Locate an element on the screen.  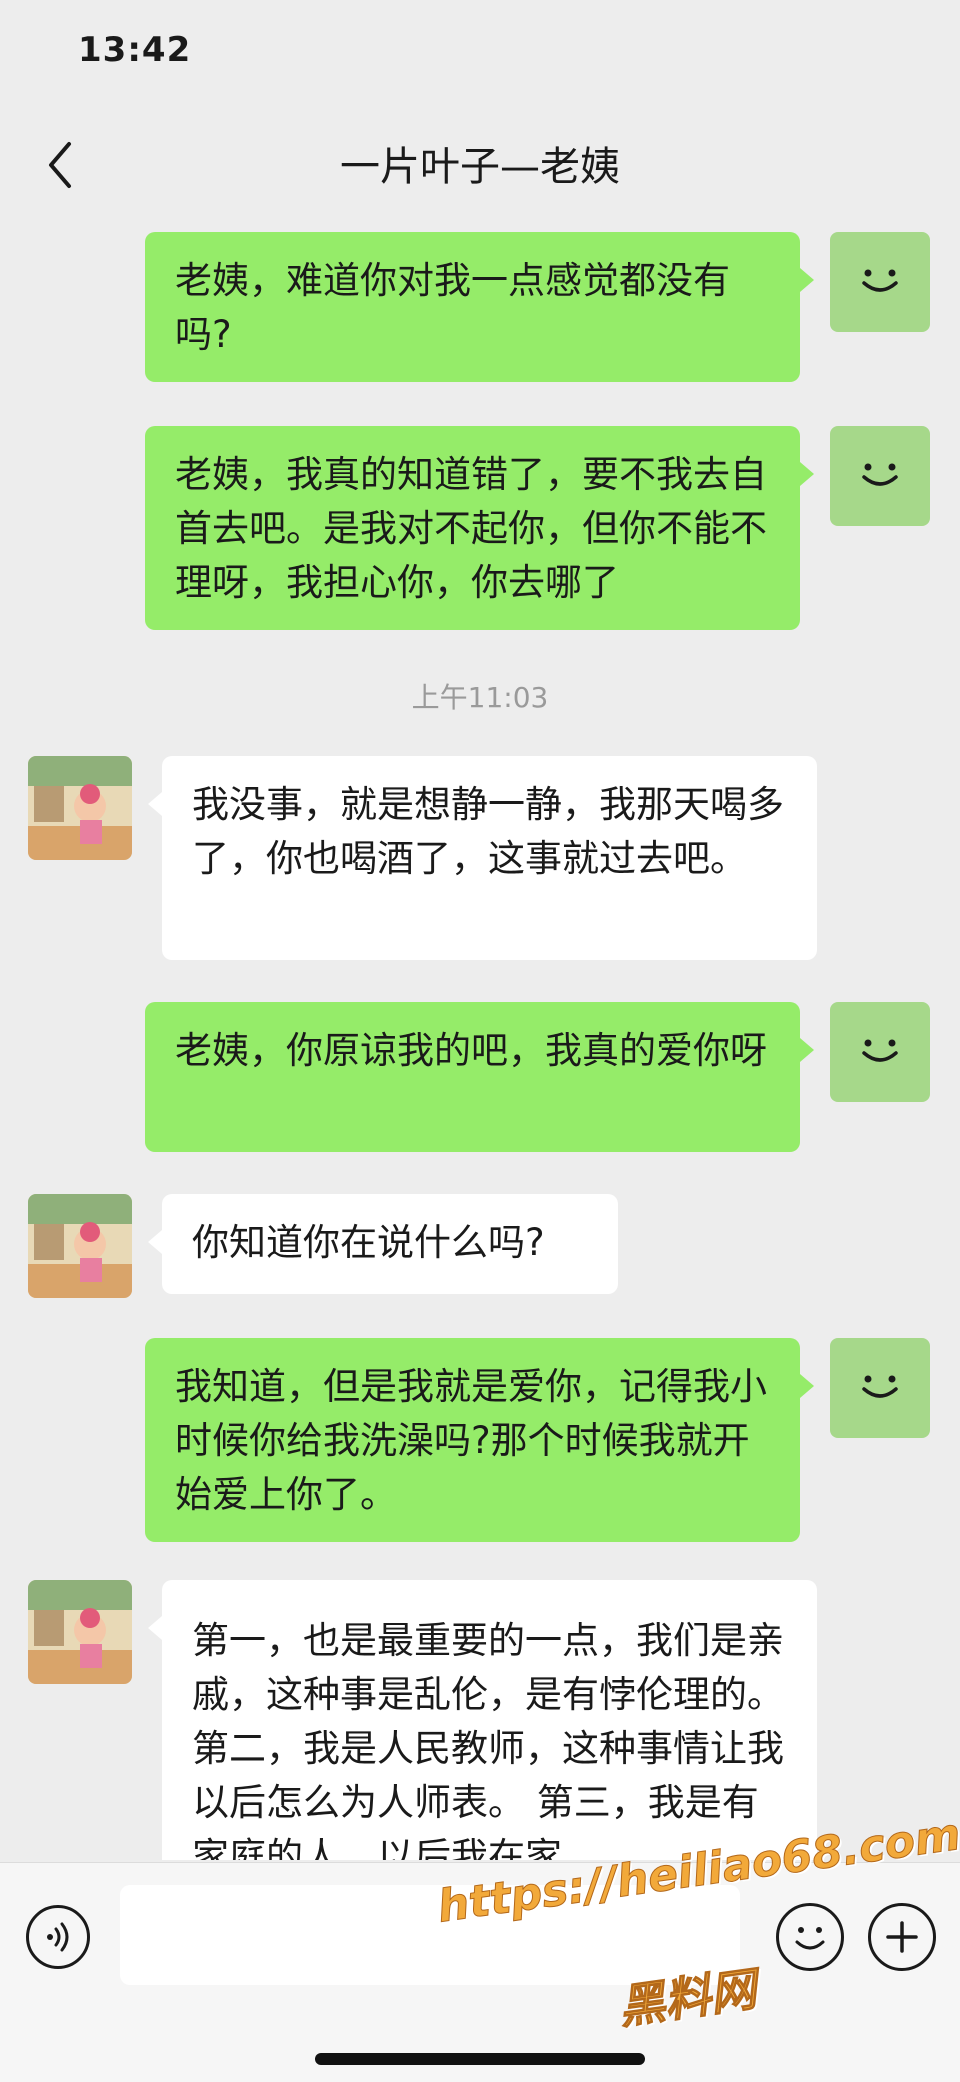
voice-icon is located at coordinates (58, 1937).